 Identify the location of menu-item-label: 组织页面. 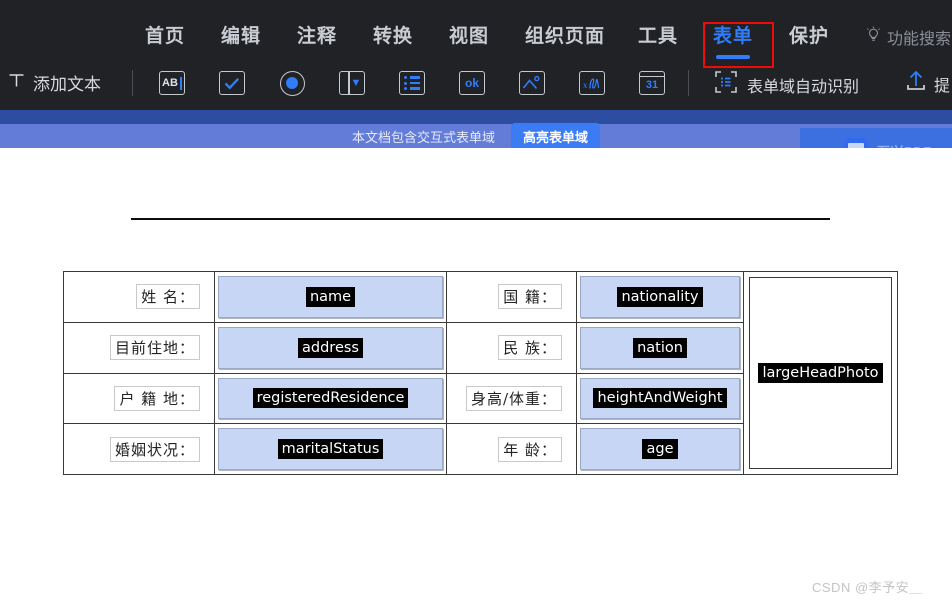
(565, 36).